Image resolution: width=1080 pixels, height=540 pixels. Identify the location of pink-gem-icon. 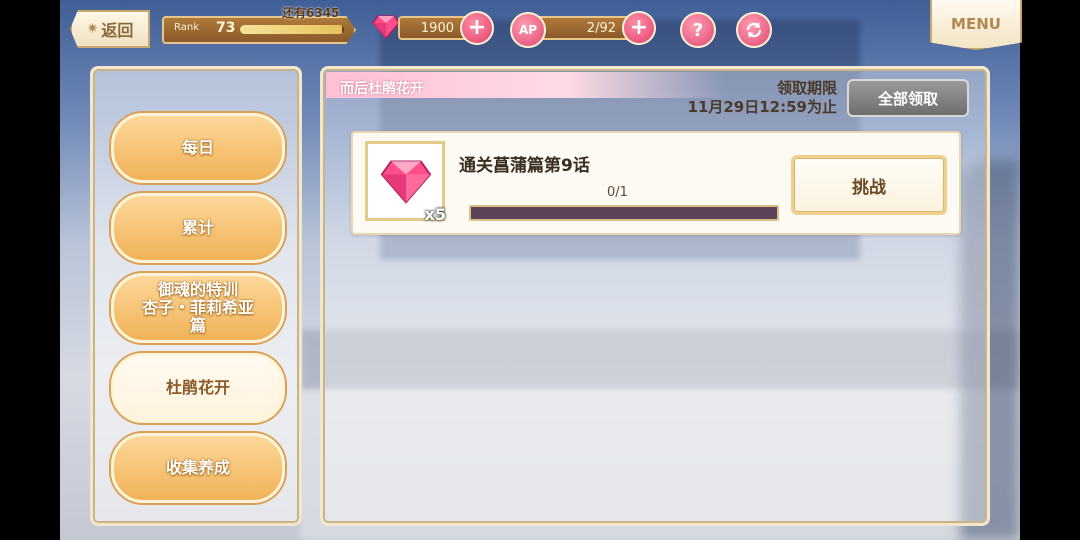
(406, 182).